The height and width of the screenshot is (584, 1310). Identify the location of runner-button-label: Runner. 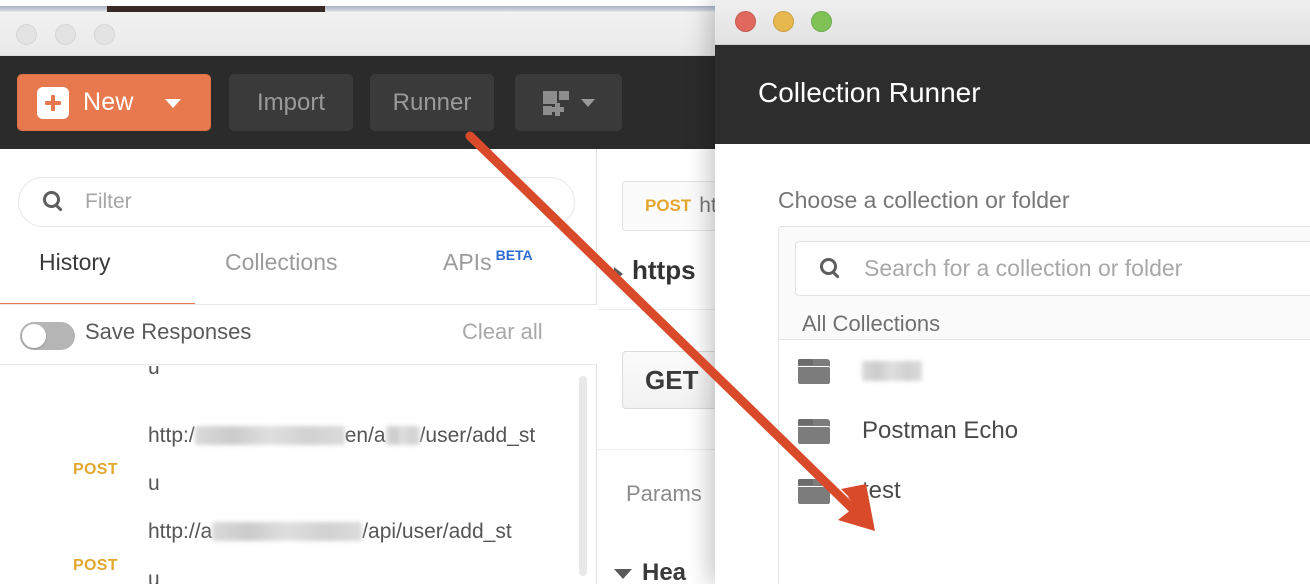
(432, 102).